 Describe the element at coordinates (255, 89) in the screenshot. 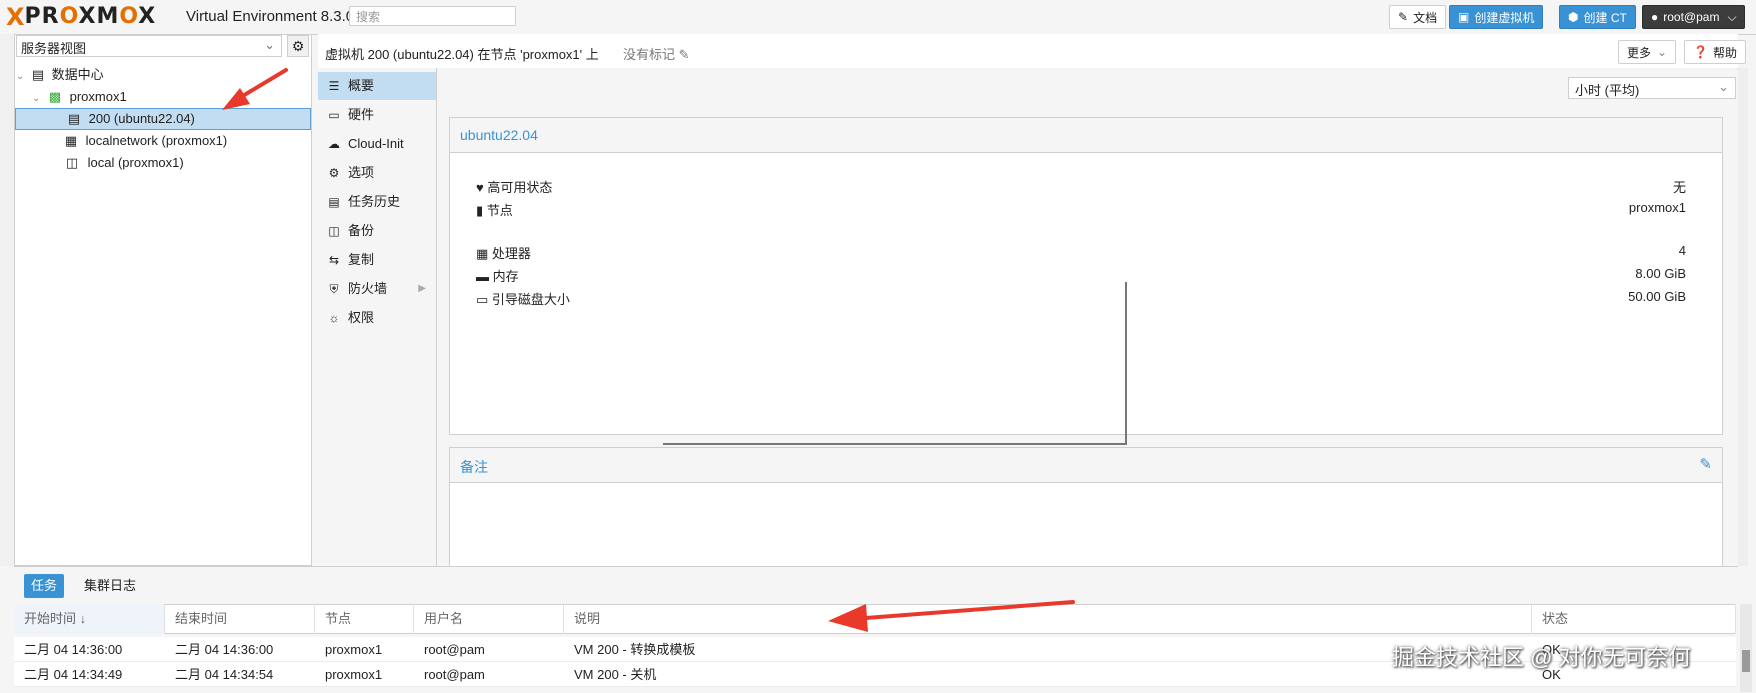

I see `arrow-to-vm` at that location.